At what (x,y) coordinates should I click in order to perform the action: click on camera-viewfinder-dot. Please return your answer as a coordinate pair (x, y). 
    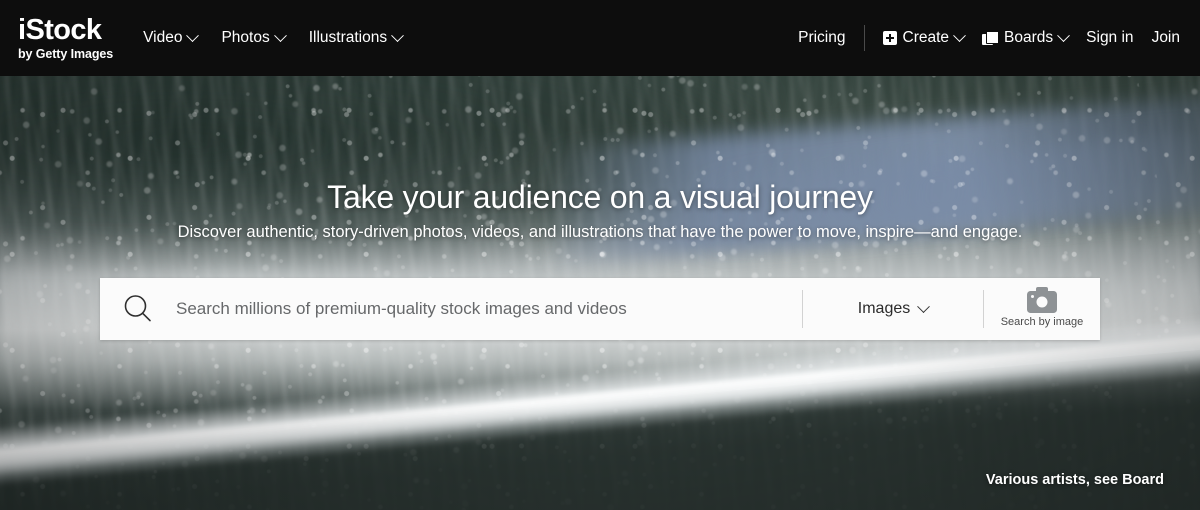
    Looking at the image, I should click on (1032, 296).